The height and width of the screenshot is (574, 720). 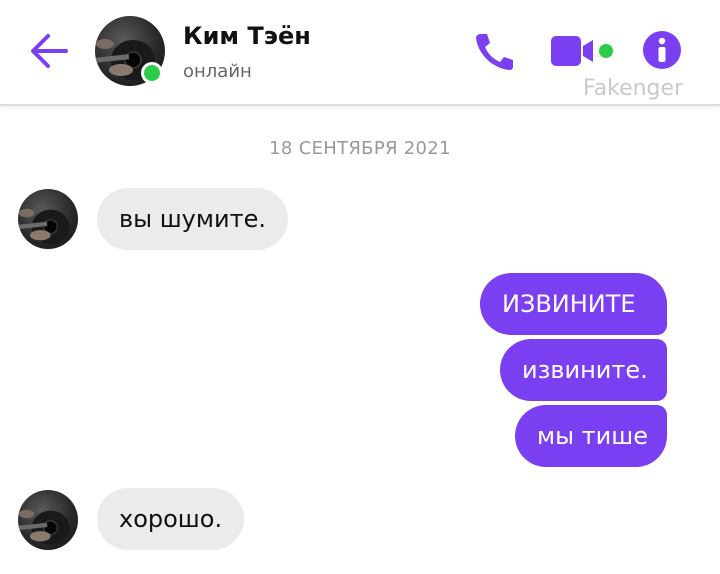 I want to click on call-button, so click(x=493, y=51).